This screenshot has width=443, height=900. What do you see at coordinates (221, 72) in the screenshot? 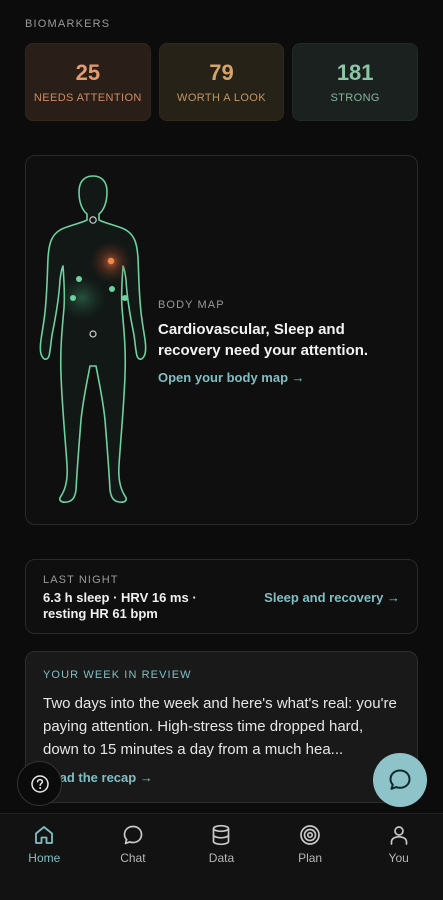
I see `worth-a-look-count: 79` at bounding box center [221, 72].